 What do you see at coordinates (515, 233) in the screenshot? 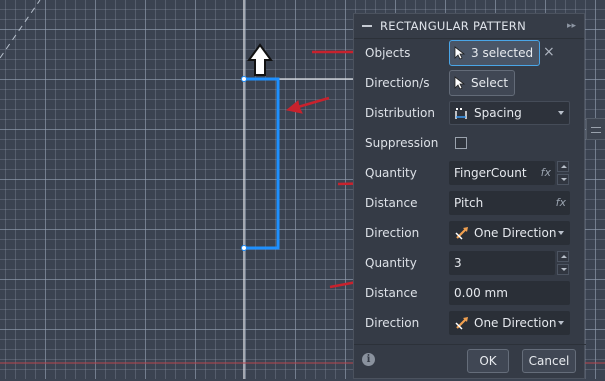
I see `direction1-value: One Direction` at bounding box center [515, 233].